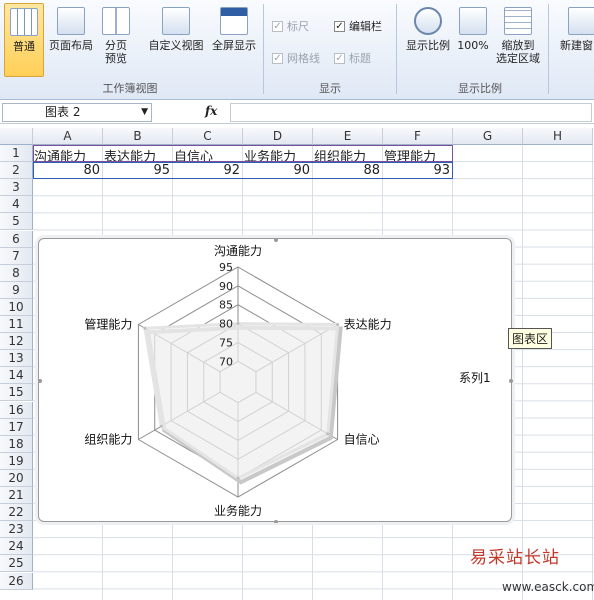 This screenshot has width=594, height=600. What do you see at coordinates (16, 342) in the screenshot?
I see `row-header: 12` at bounding box center [16, 342].